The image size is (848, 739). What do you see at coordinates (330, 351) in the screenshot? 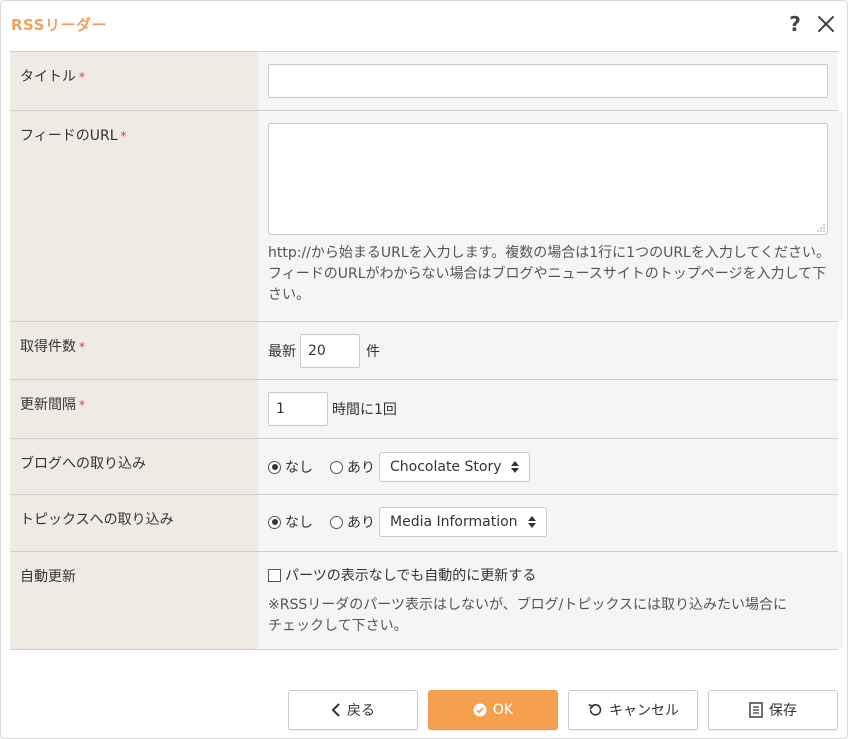
I see `count-input: 20` at bounding box center [330, 351].